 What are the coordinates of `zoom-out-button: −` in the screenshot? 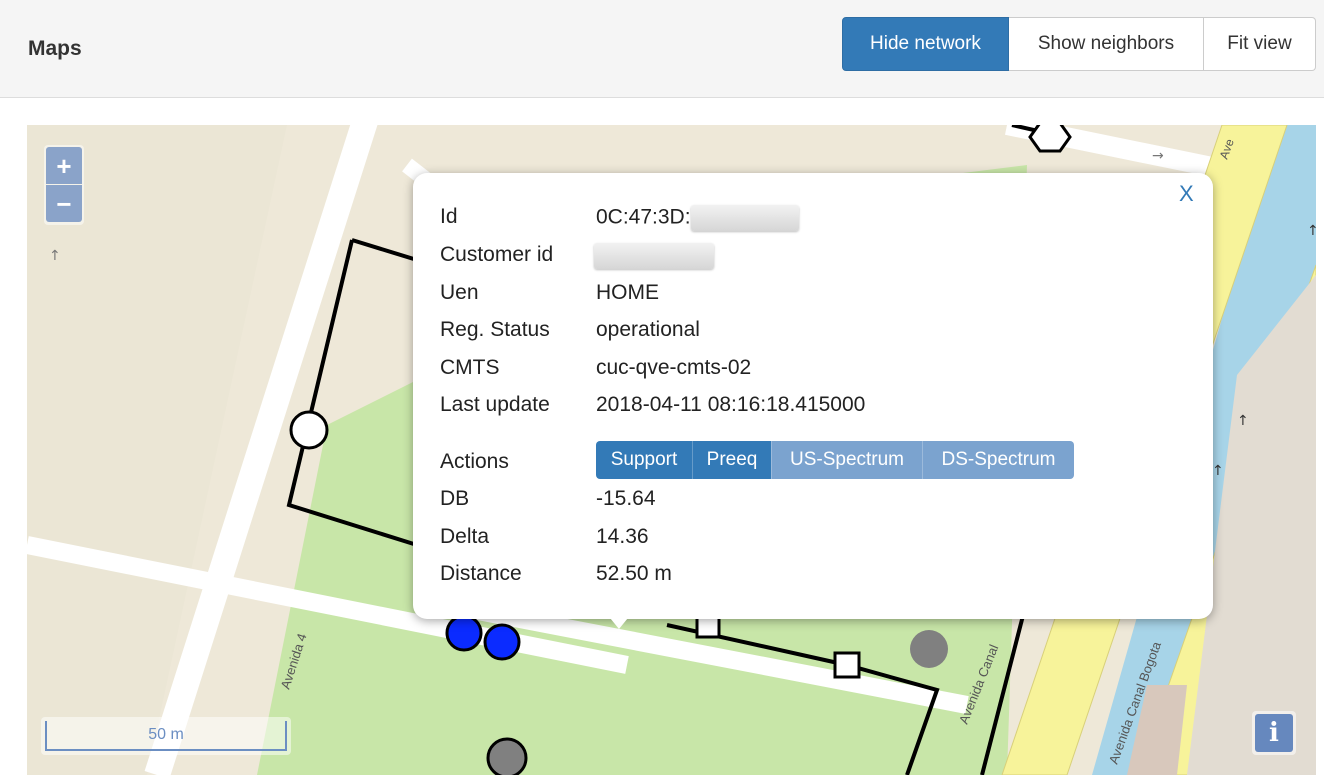 It's located at (64, 203).